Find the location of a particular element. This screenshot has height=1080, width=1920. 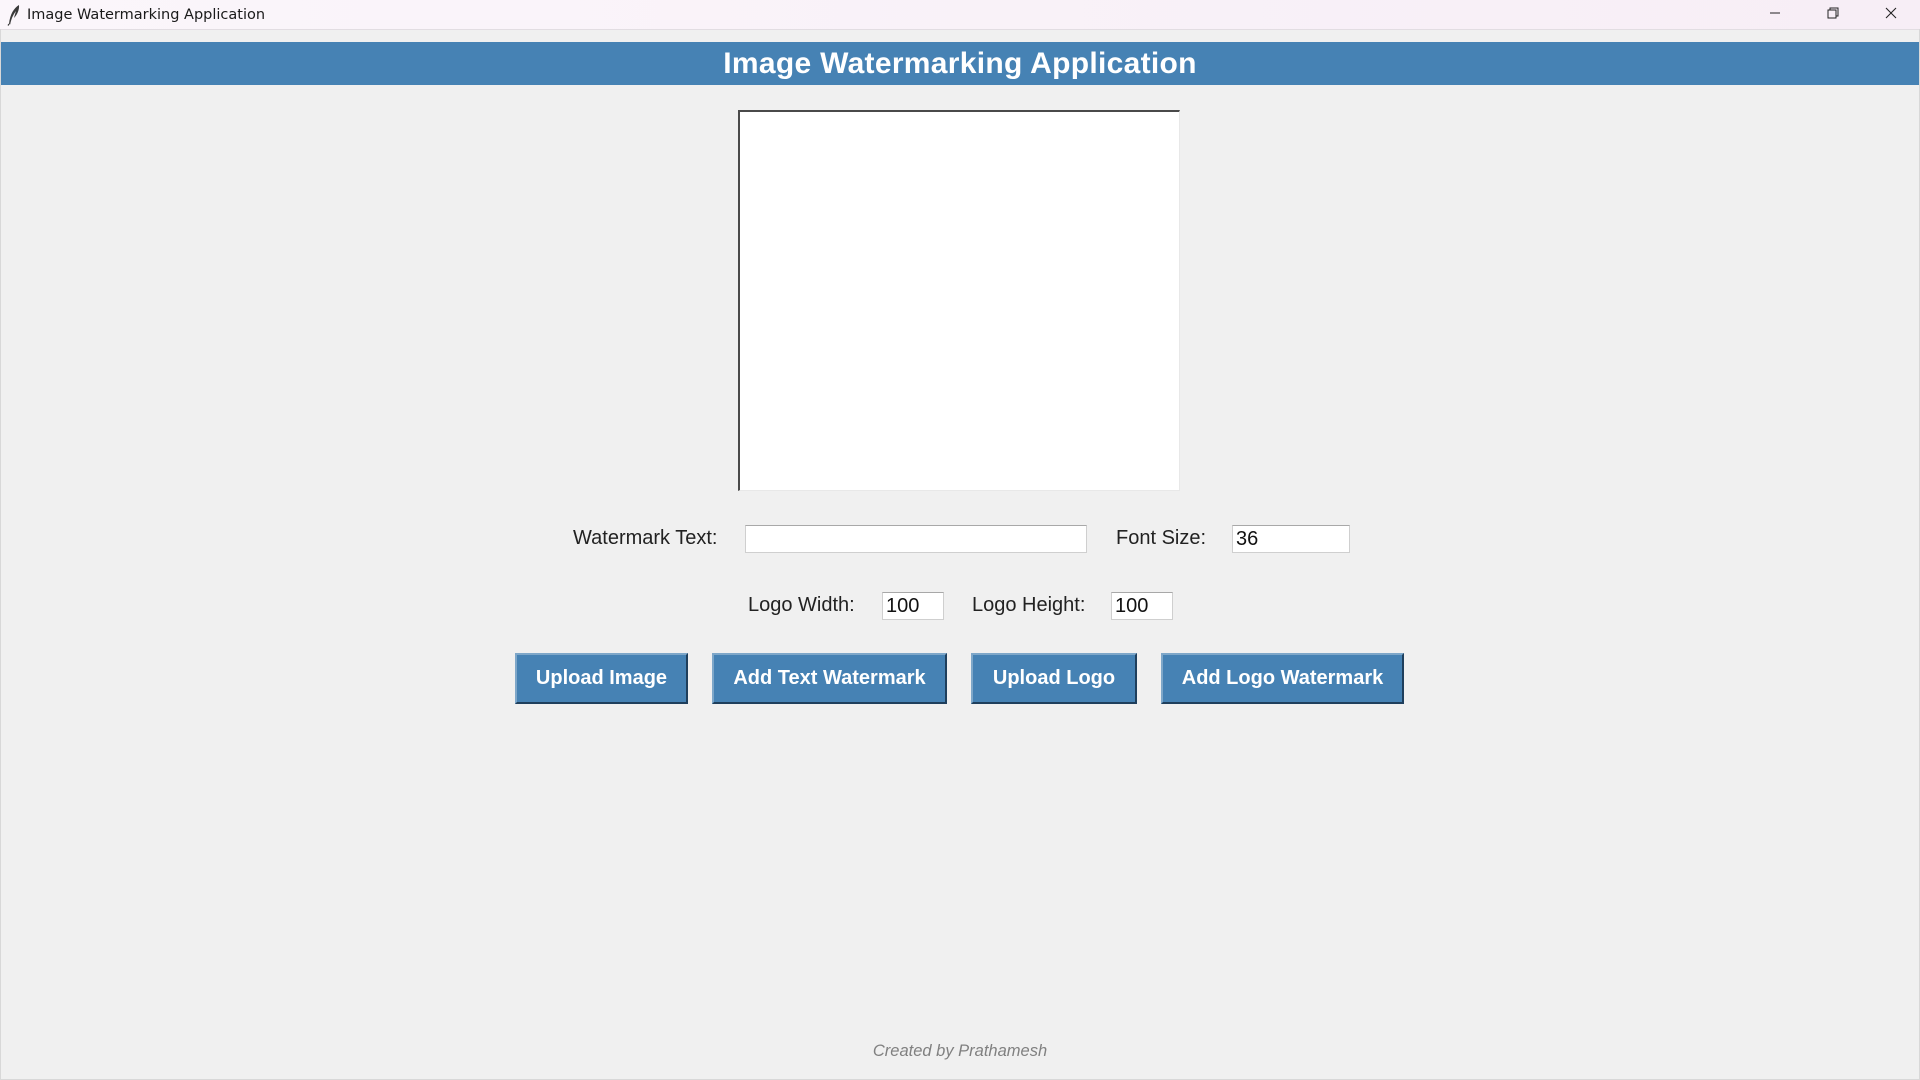

minimize-icon is located at coordinates (1775, 15).